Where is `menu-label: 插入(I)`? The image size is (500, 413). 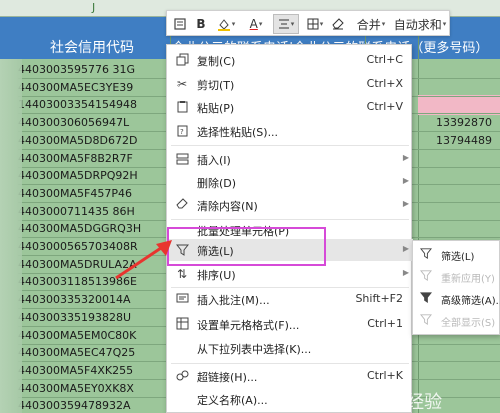
menu-label: 插入(I) is located at coordinates (214, 160).